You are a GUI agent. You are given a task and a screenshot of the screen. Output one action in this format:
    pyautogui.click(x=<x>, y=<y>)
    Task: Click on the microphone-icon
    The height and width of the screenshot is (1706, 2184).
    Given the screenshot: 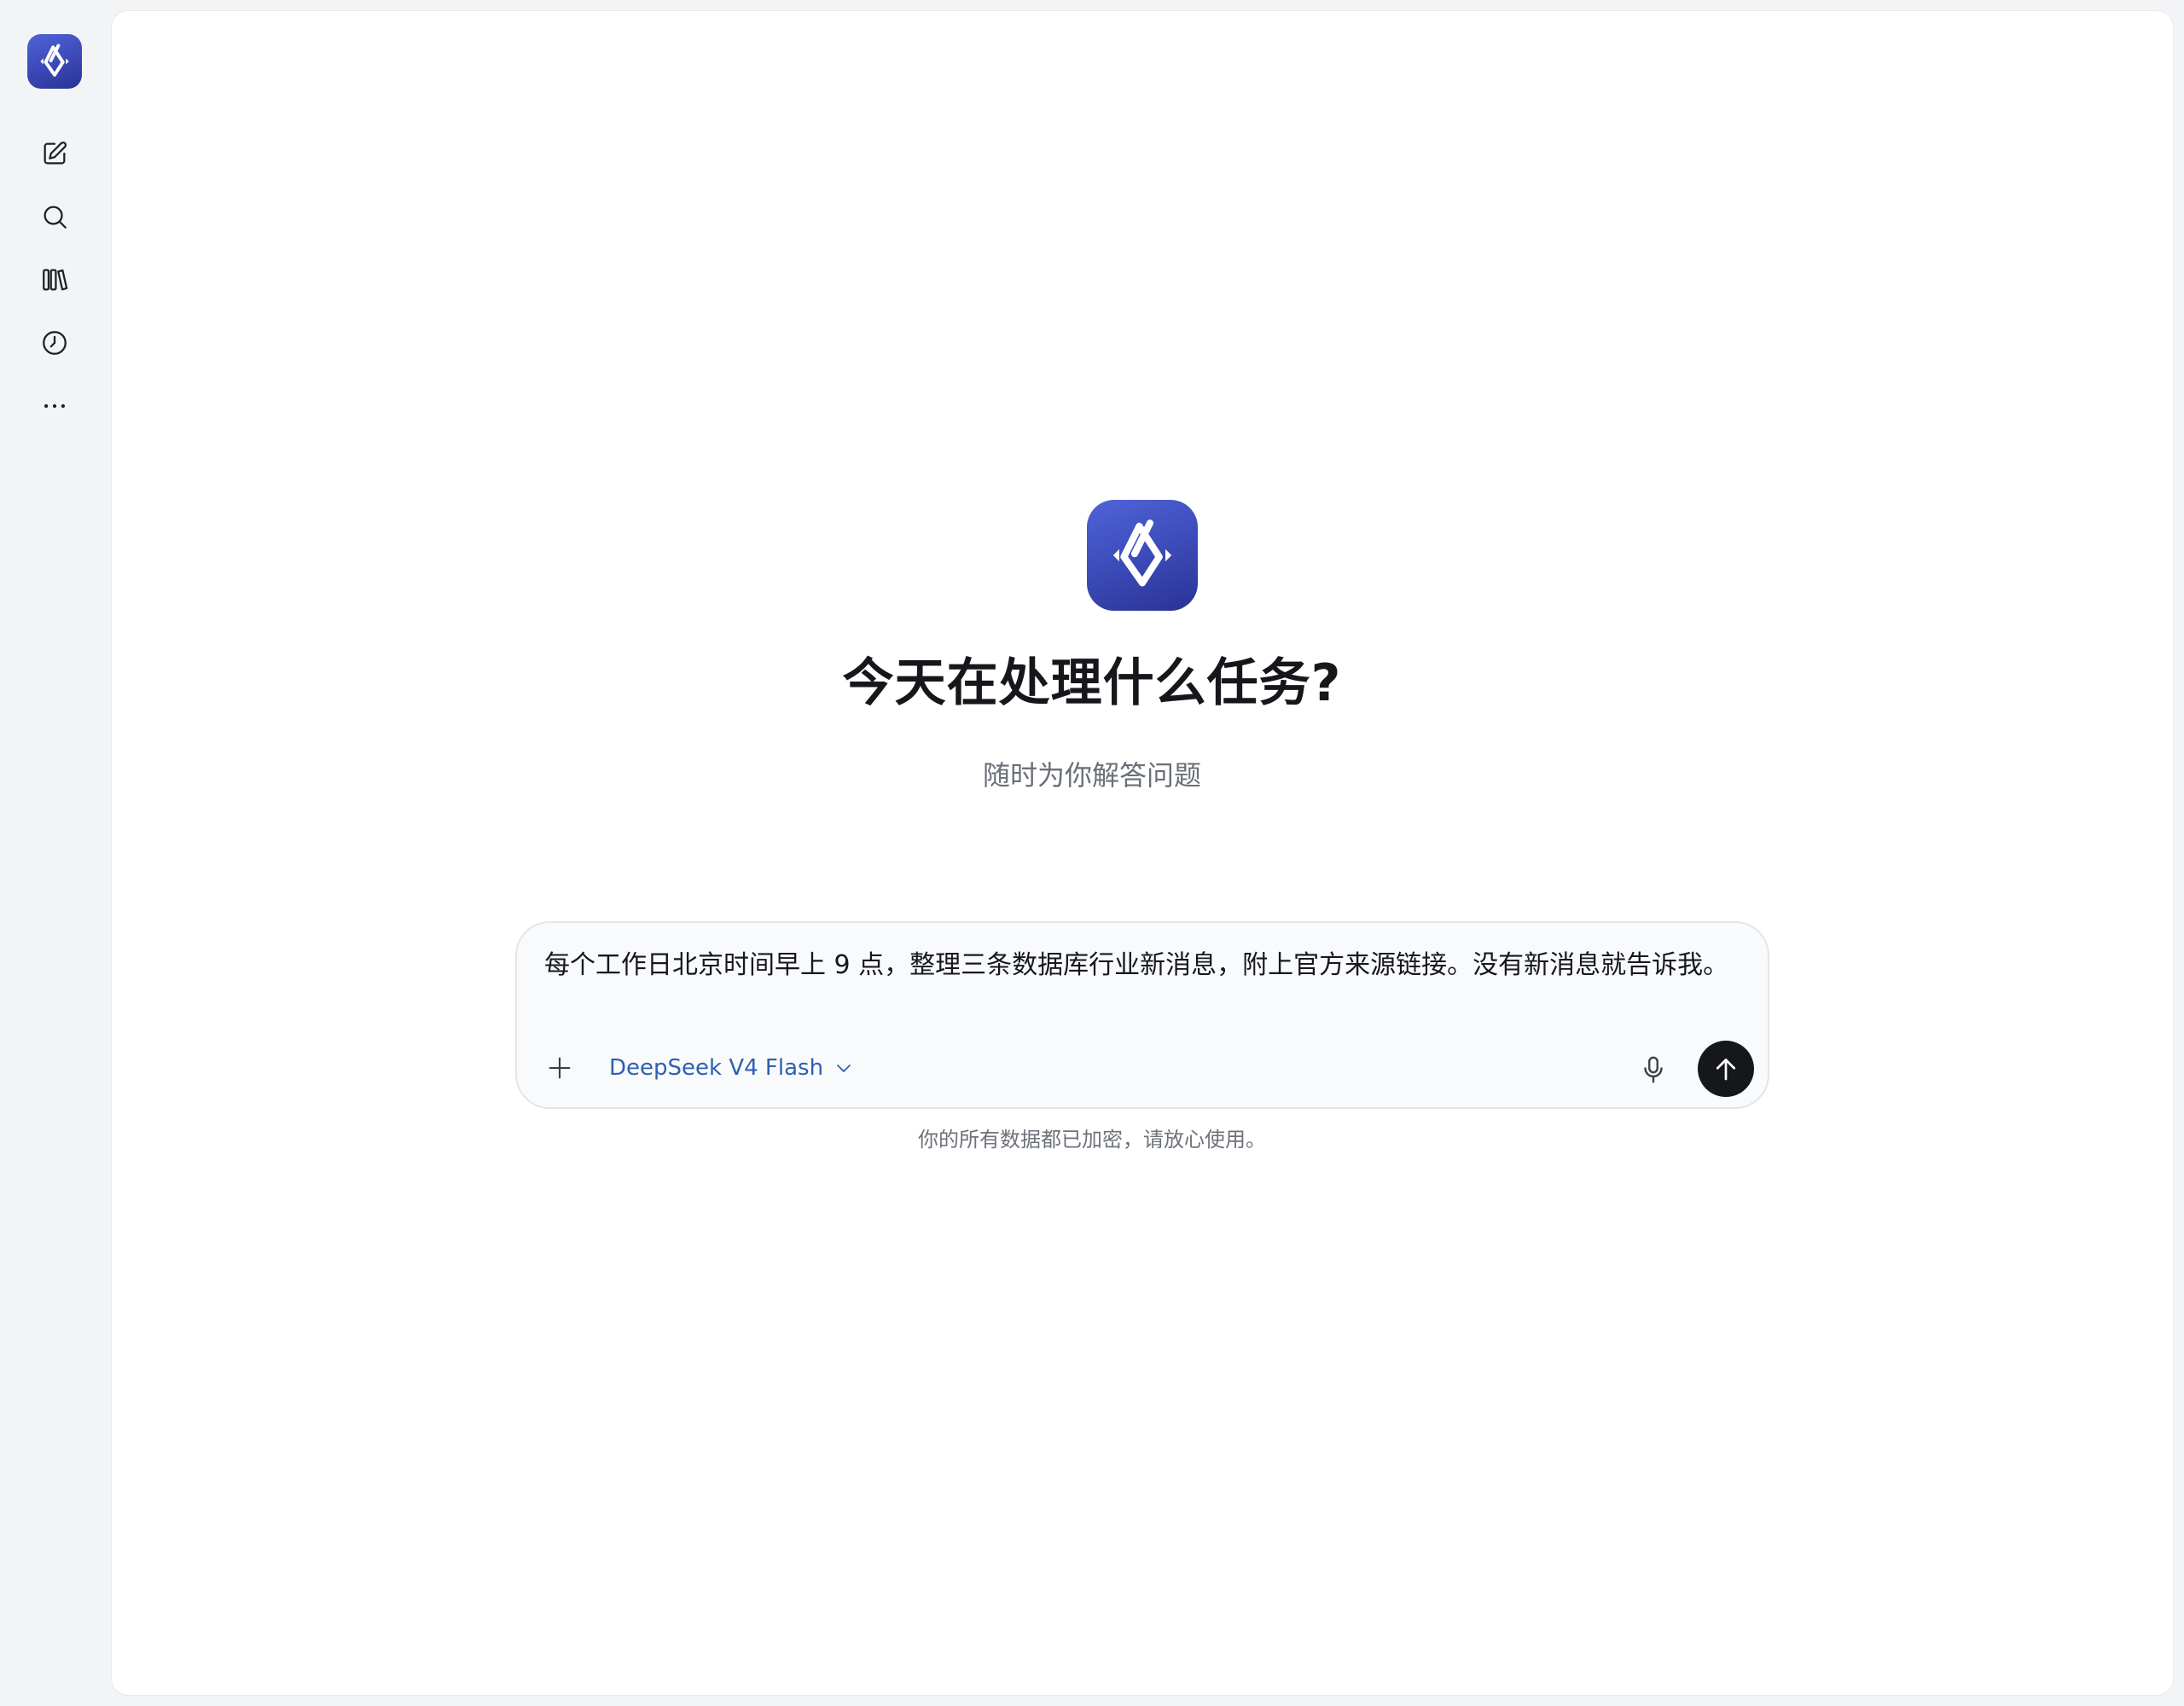 What is the action you would take?
    pyautogui.click(x=1653, y=1069)
    